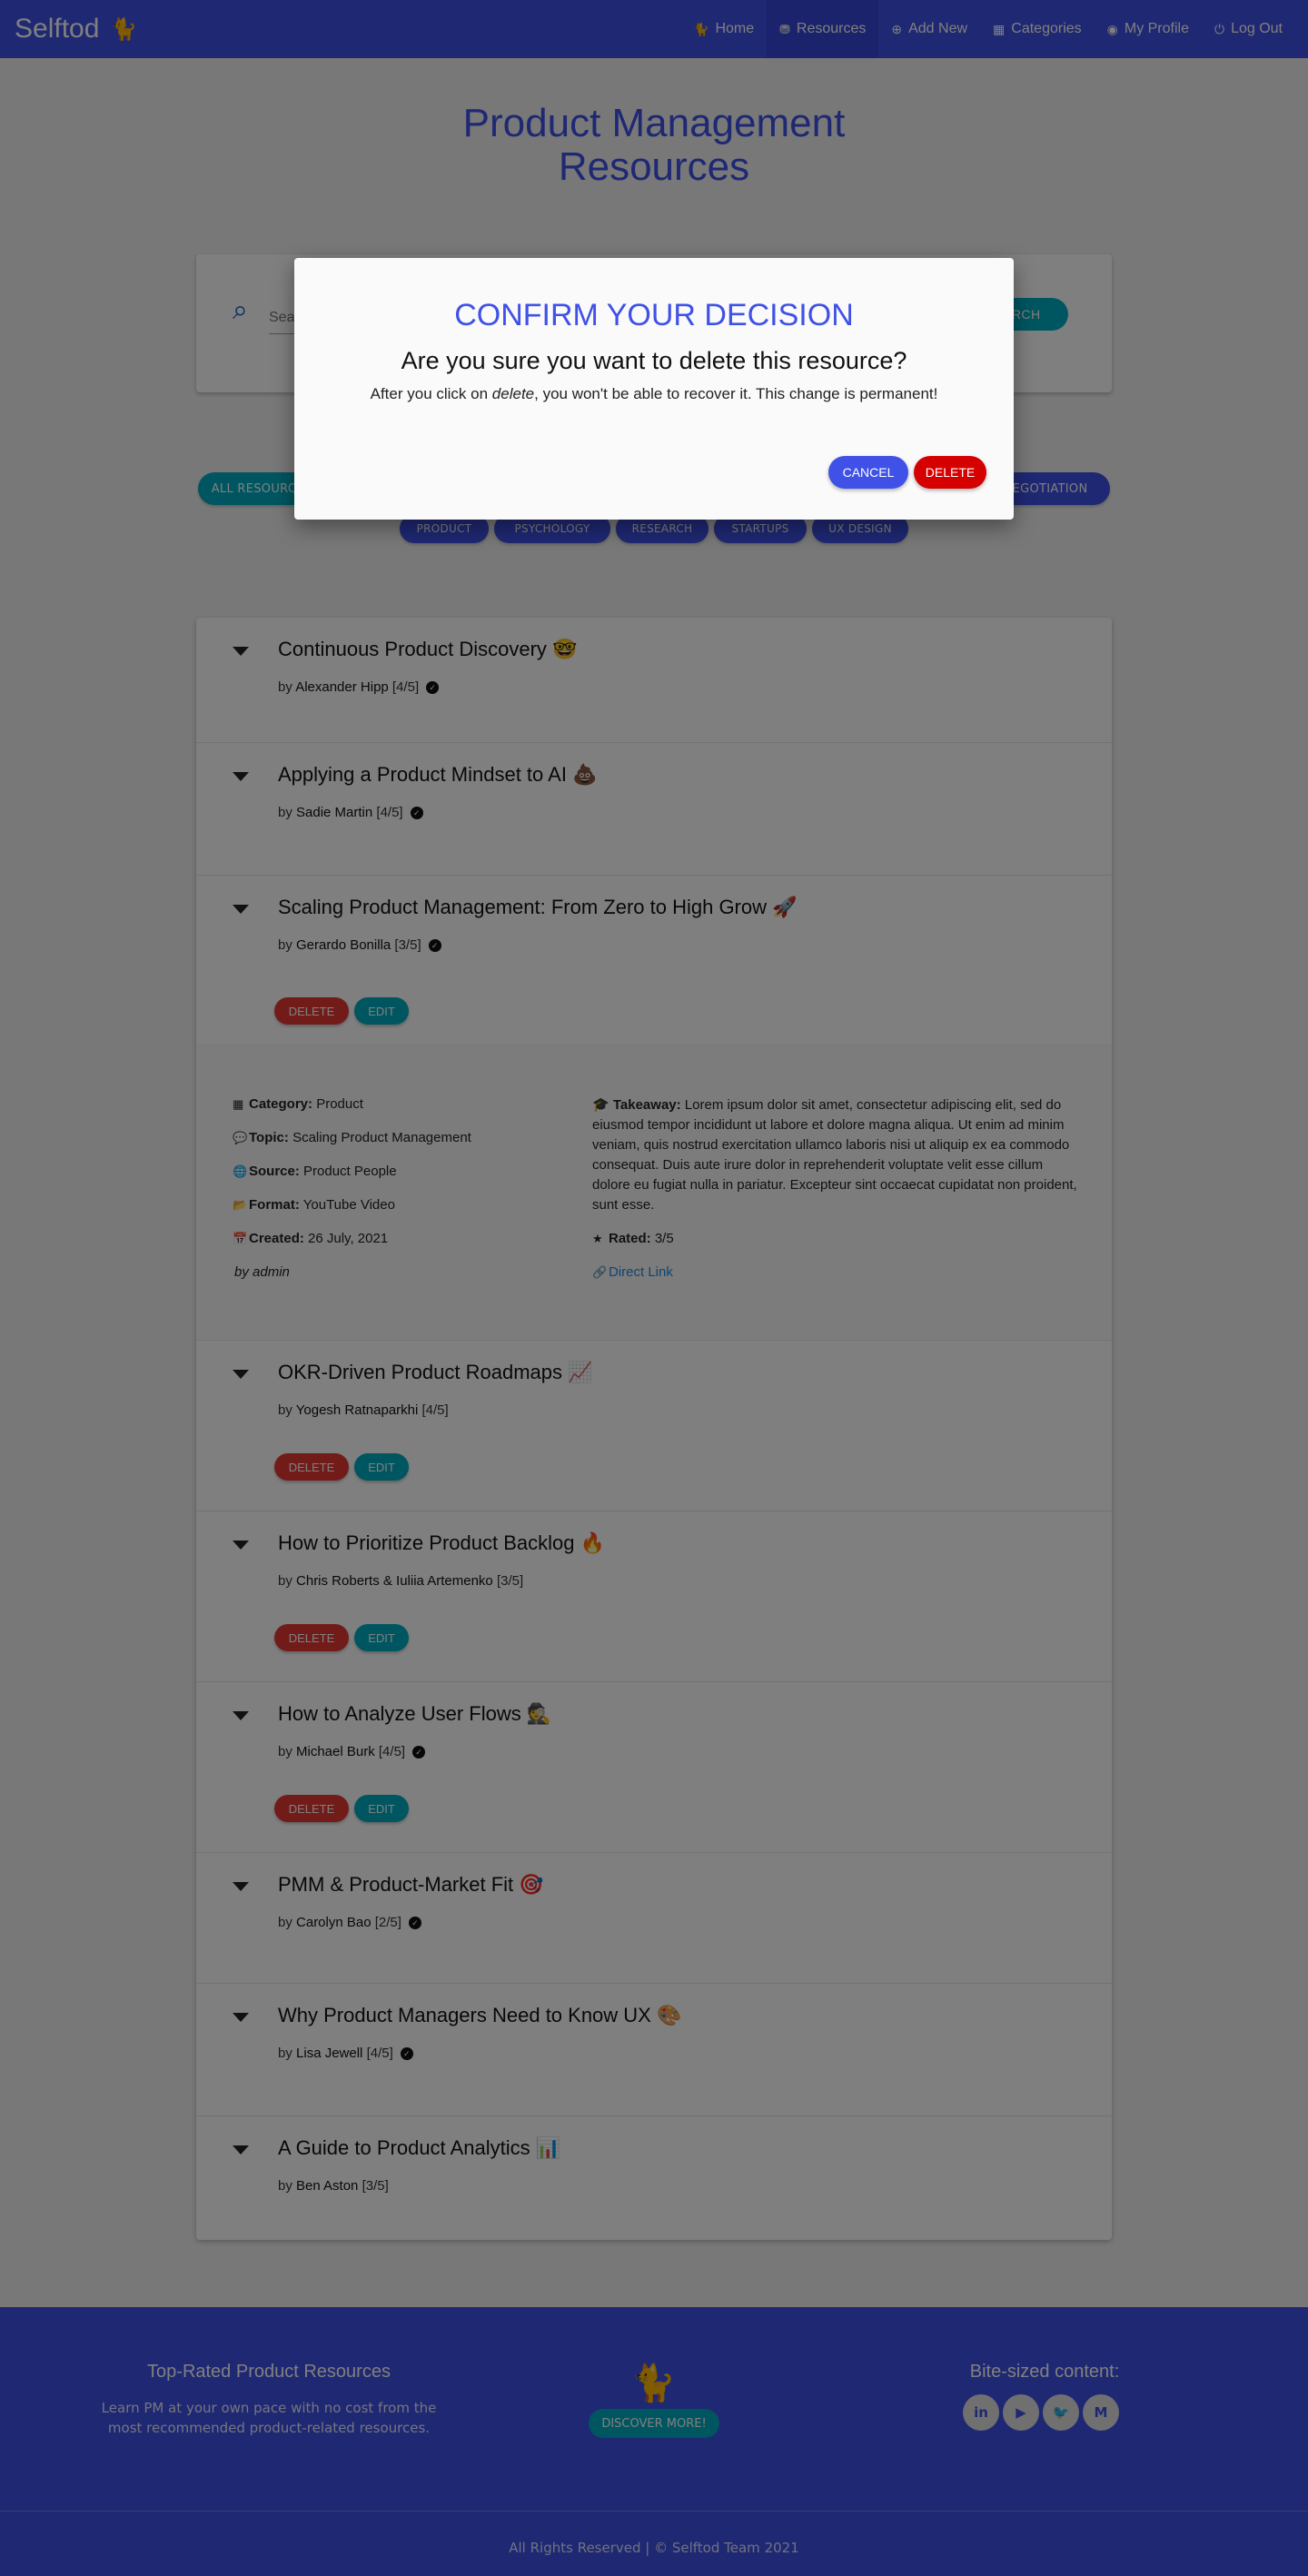 The image size is (1308, 2576). What do you see at coordinates (950, 473) in the screenshot?
I see `confirm-delete-button: DELETE` at bounding box center [950, 473].